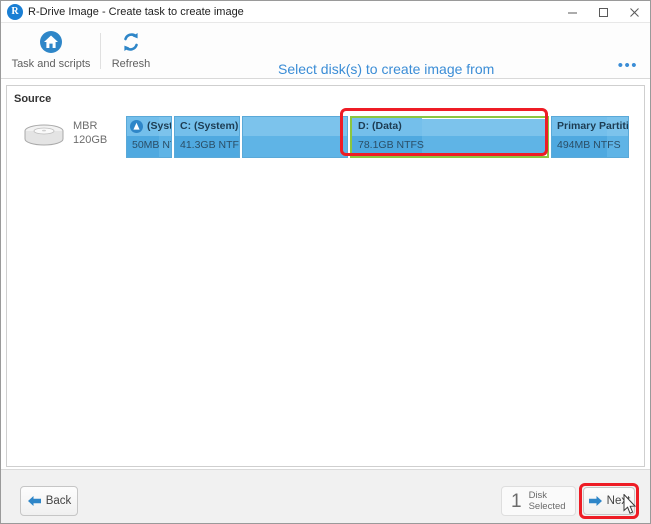 The width and height of the screenshot is (651, 524). What do you see at coordinates (516, 501) in the screenshot?
I see `selection-count: 1` at bounding box center [516, 501].